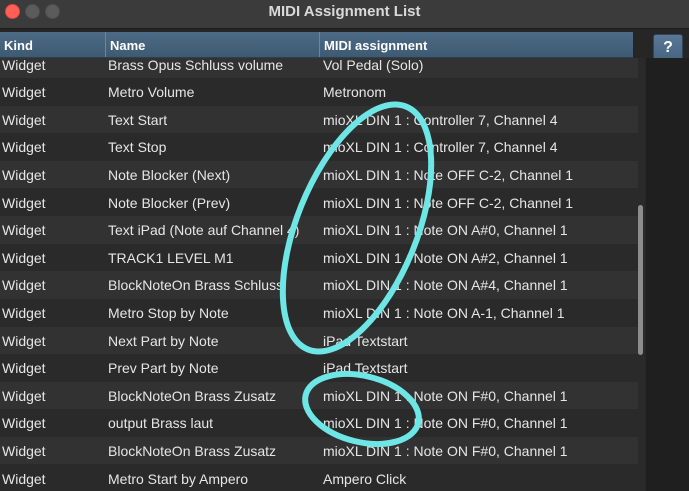 The height and width of the screenshot is (491, 689). I want to click on row-name: Metro Stop by Note, so click(168, 312).